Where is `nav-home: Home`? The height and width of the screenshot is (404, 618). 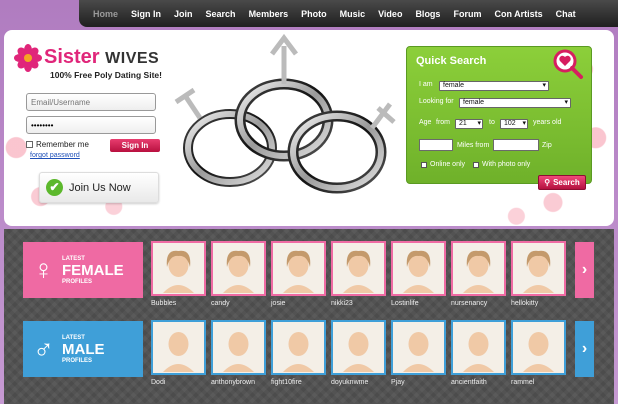
nav-home: Home is located at coordinates (105, 14).